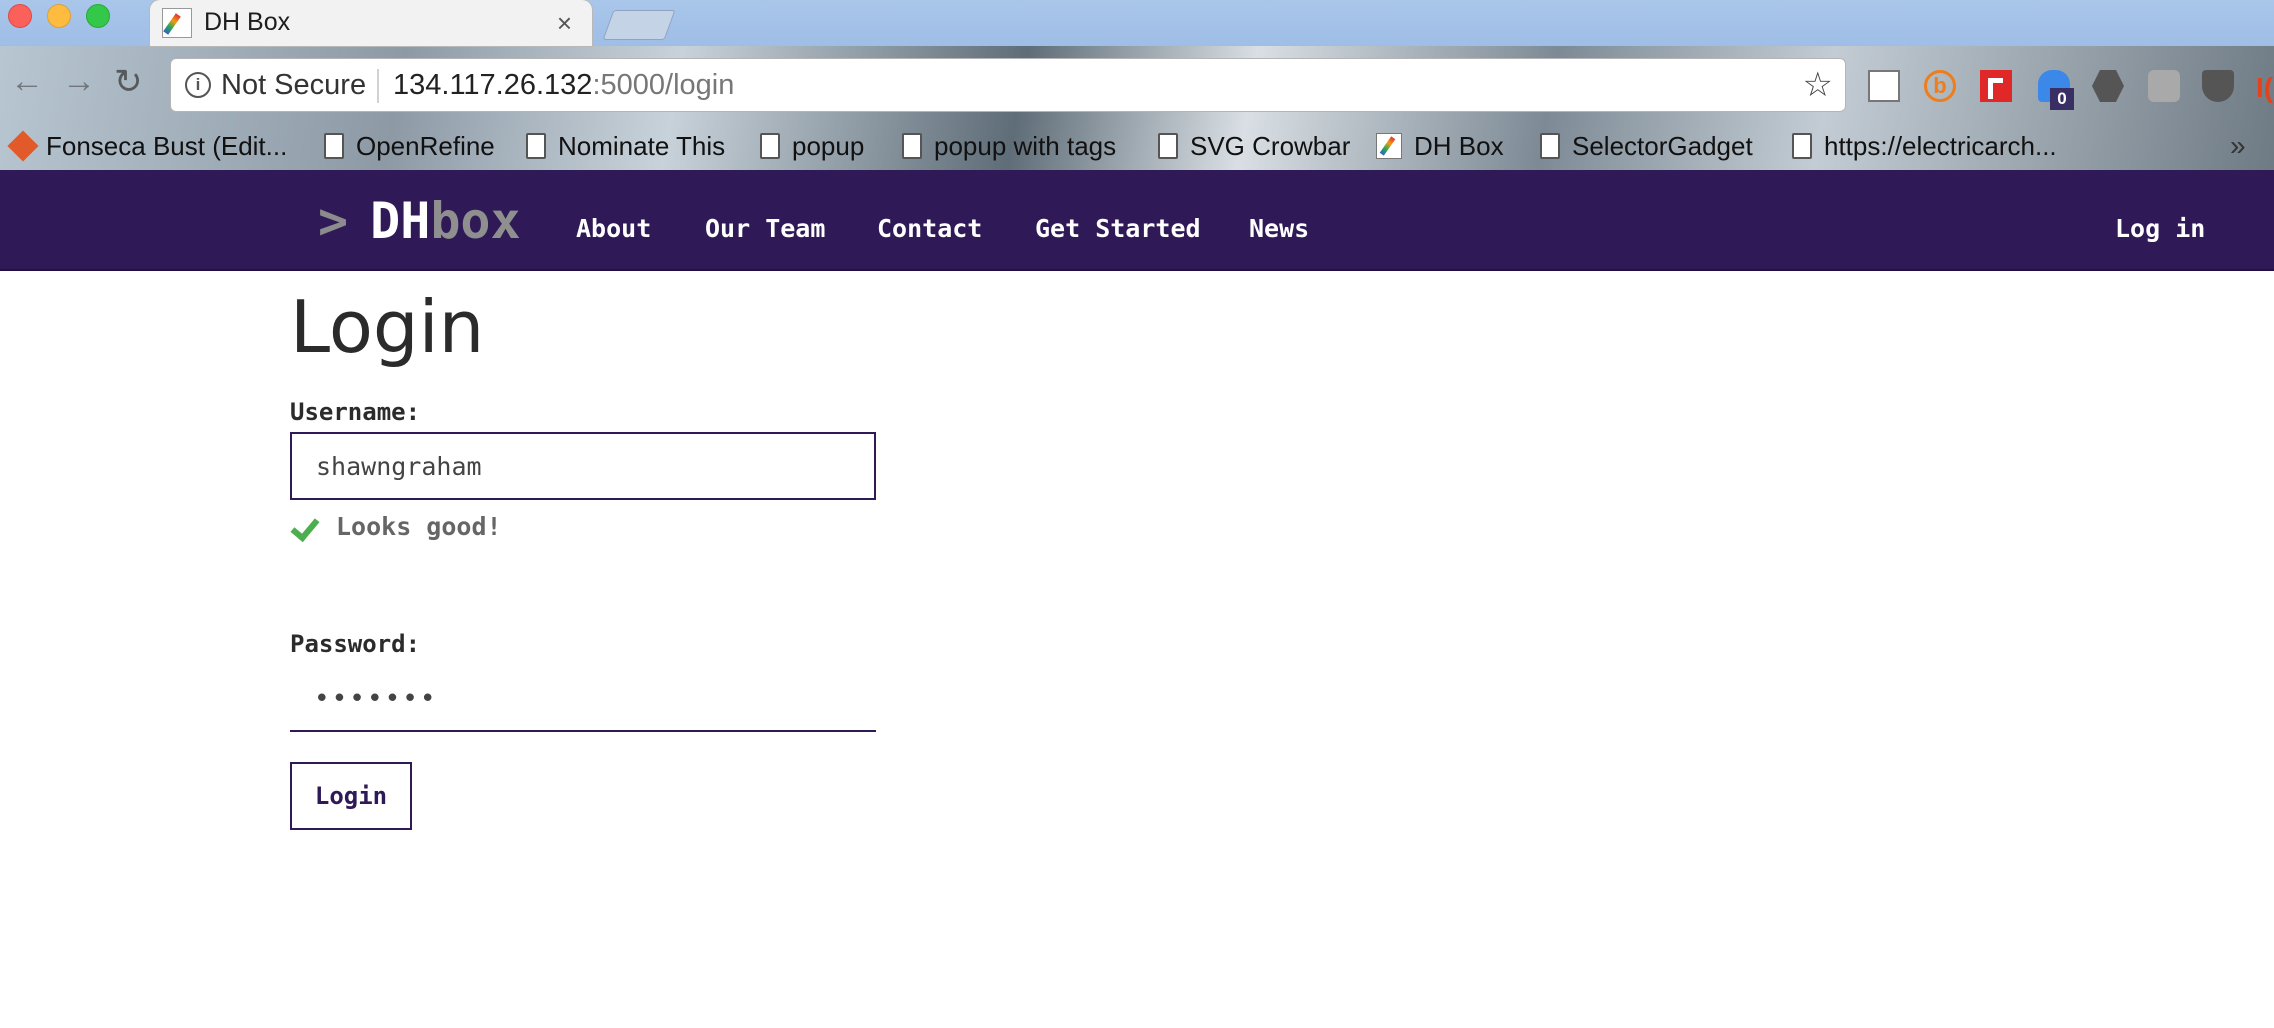 This screenshot has height=1028, width=2274. I want to click on tab-strip: DH Box ×, so click(1137, 23).